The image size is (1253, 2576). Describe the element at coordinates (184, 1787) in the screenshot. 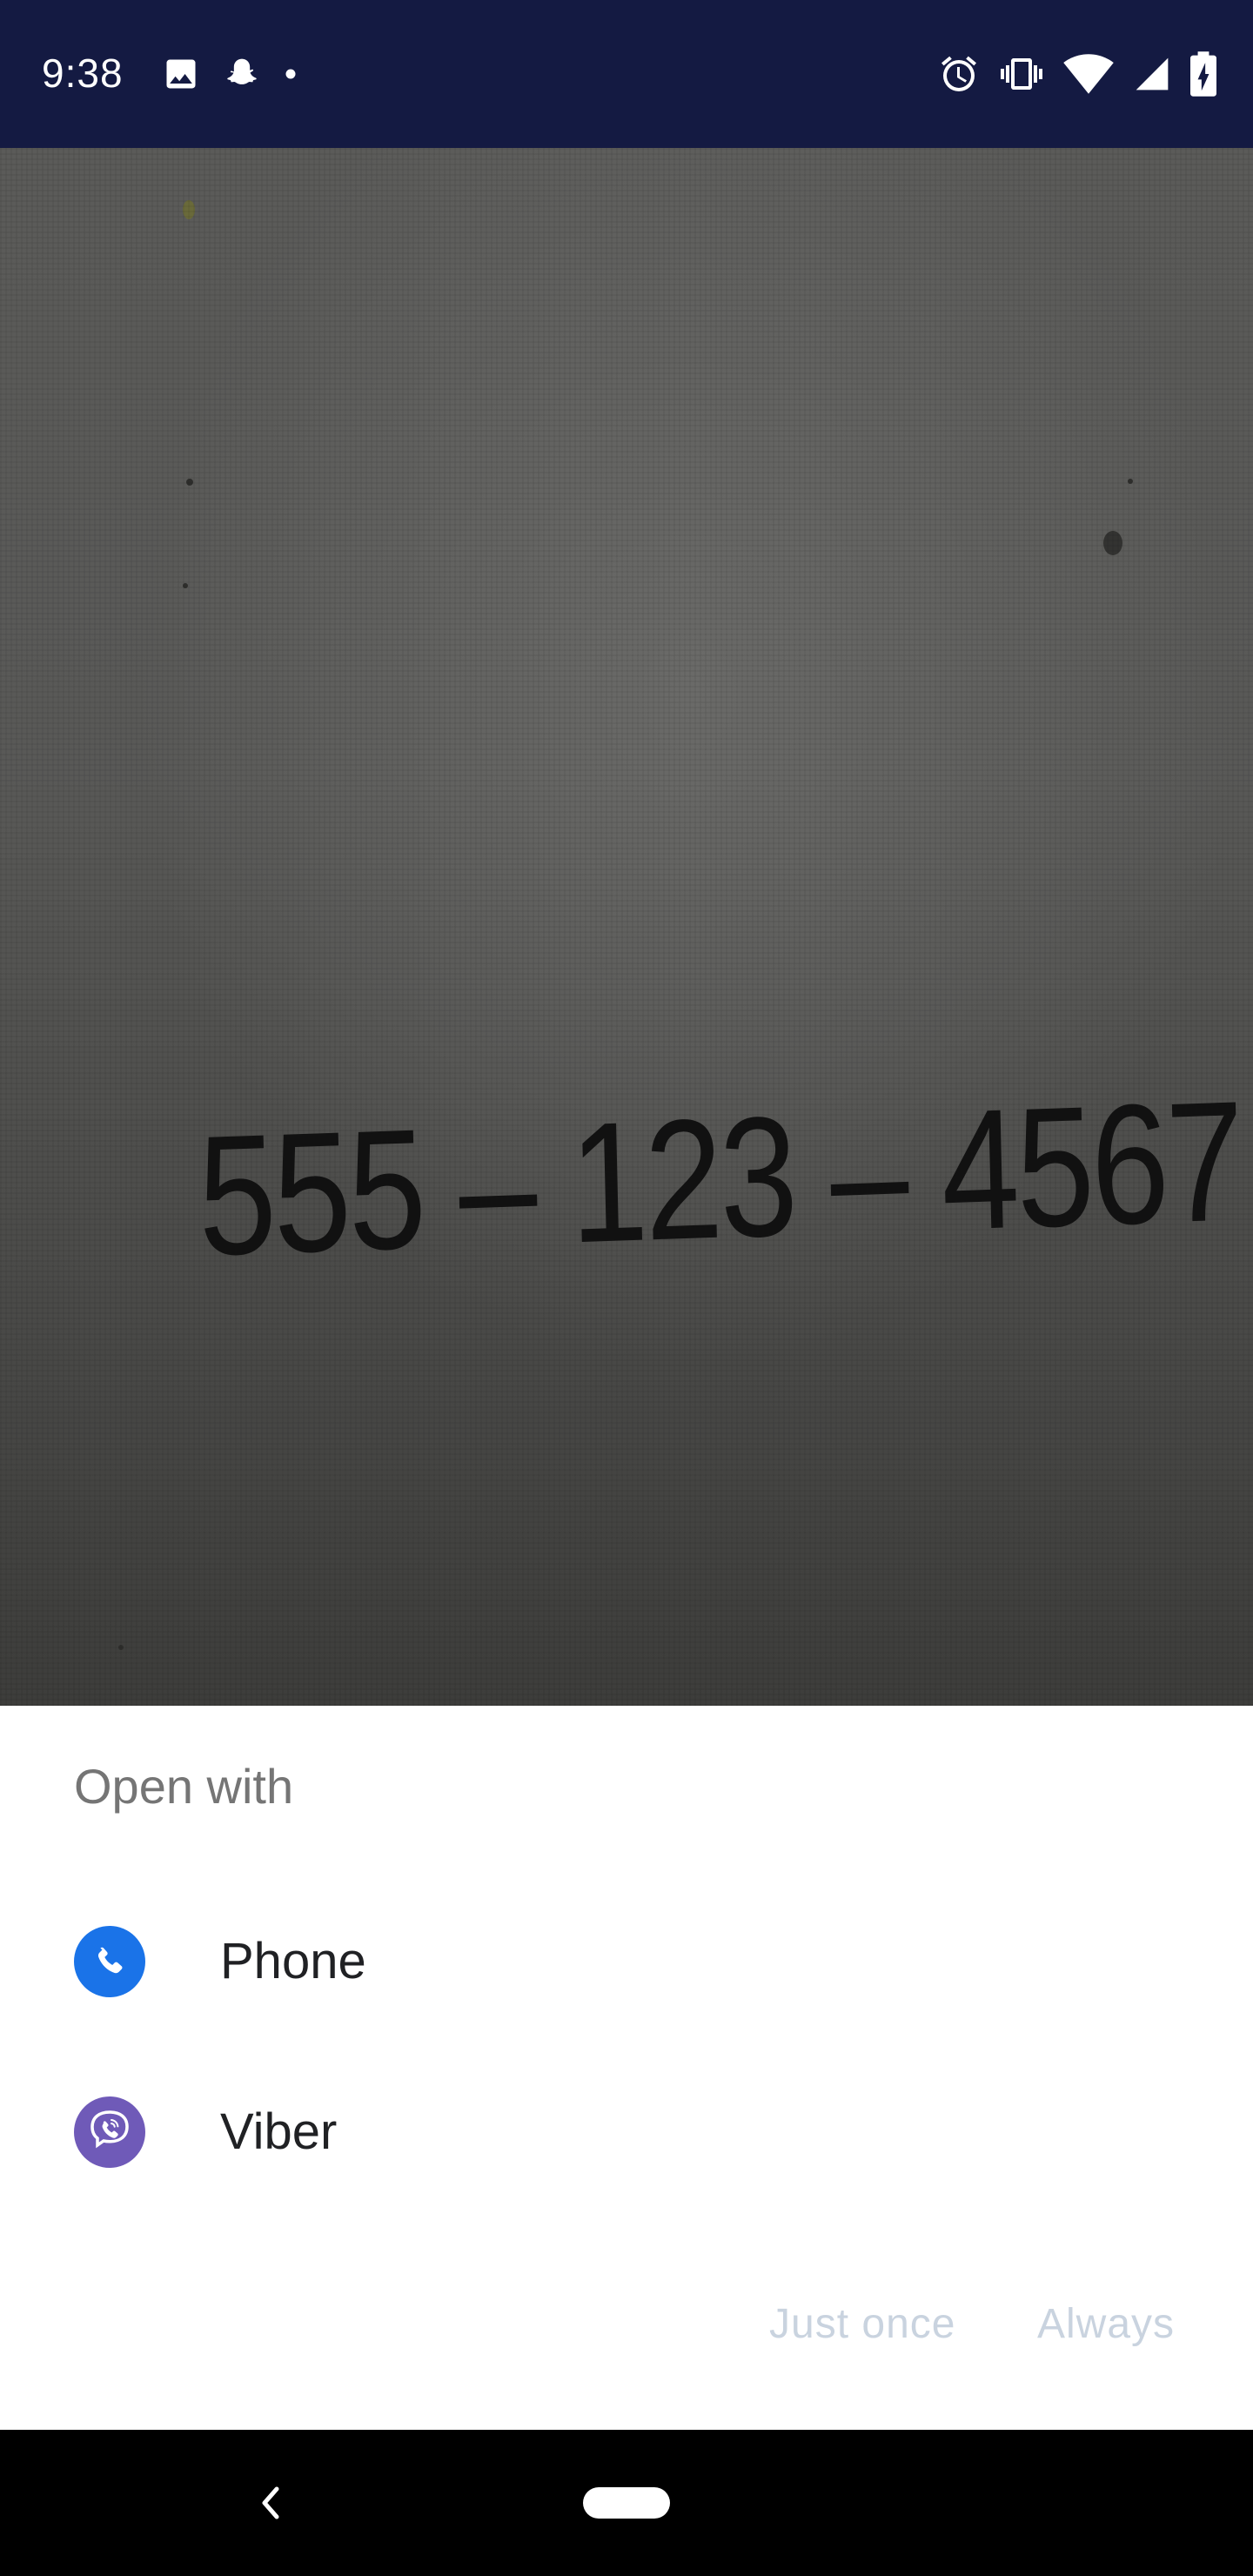

I see `sheet-title: Open with` at that location.